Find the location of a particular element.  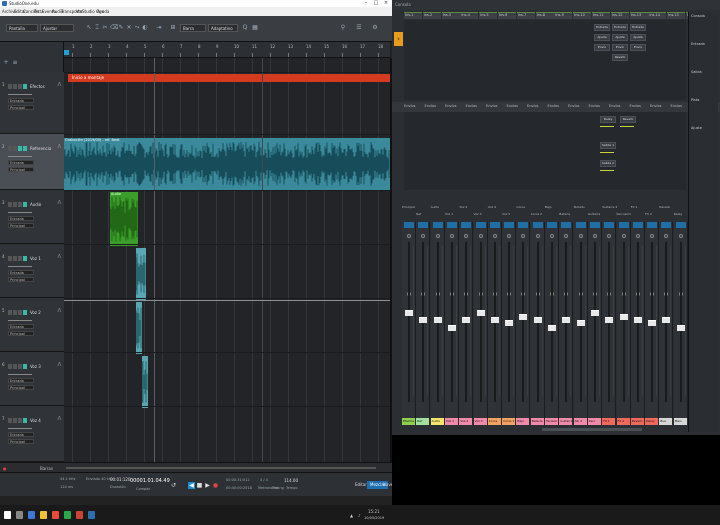

auto-scroll-icon: ⇥ is located at coordinates (159, 28).